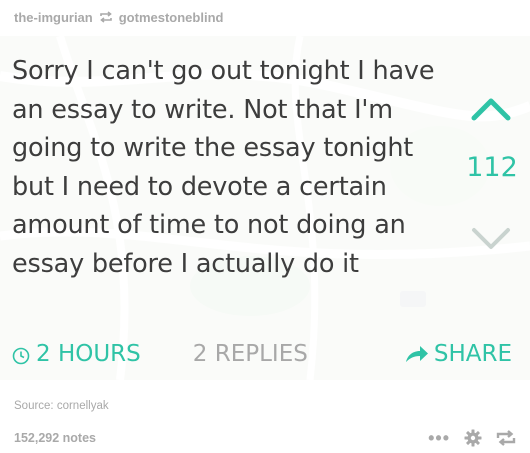  Describe the element at coordinates (472, 354) in the screenshot. I see `share-label: SHARE` at that location.